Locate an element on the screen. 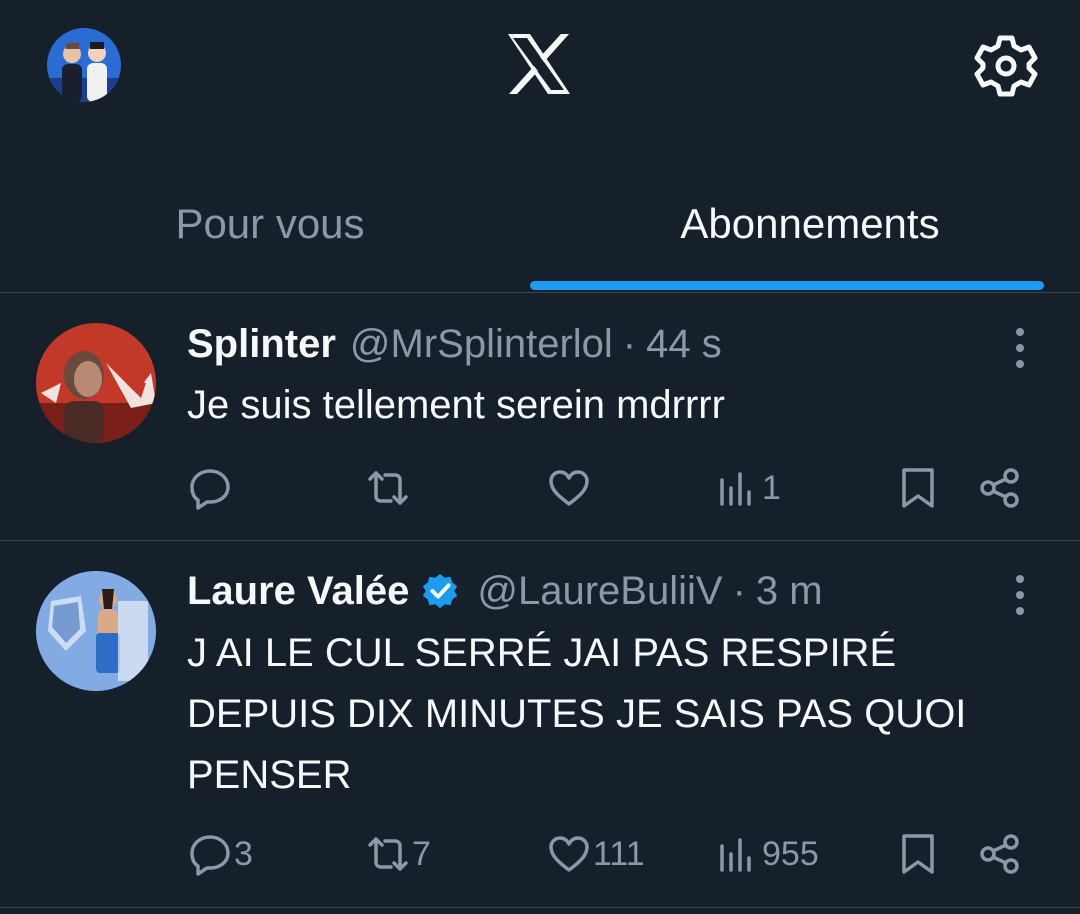  view-count: 955 is located at coordinates (790, 853).